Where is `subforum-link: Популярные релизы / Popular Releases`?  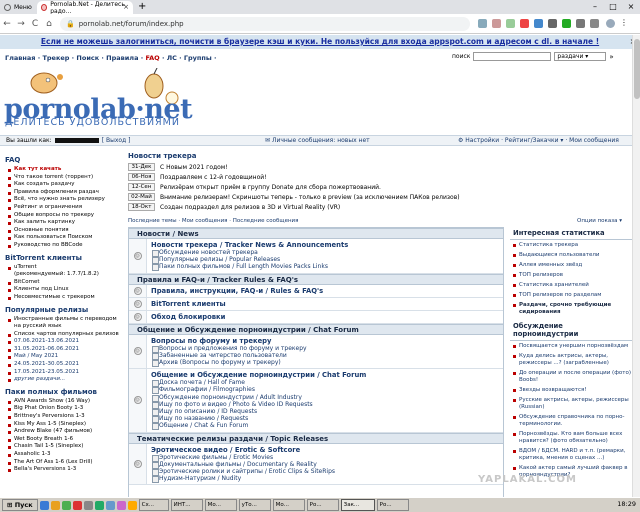 subforum-link: Популярные релизы / Popular Releases is located at coordinates (249, 260).